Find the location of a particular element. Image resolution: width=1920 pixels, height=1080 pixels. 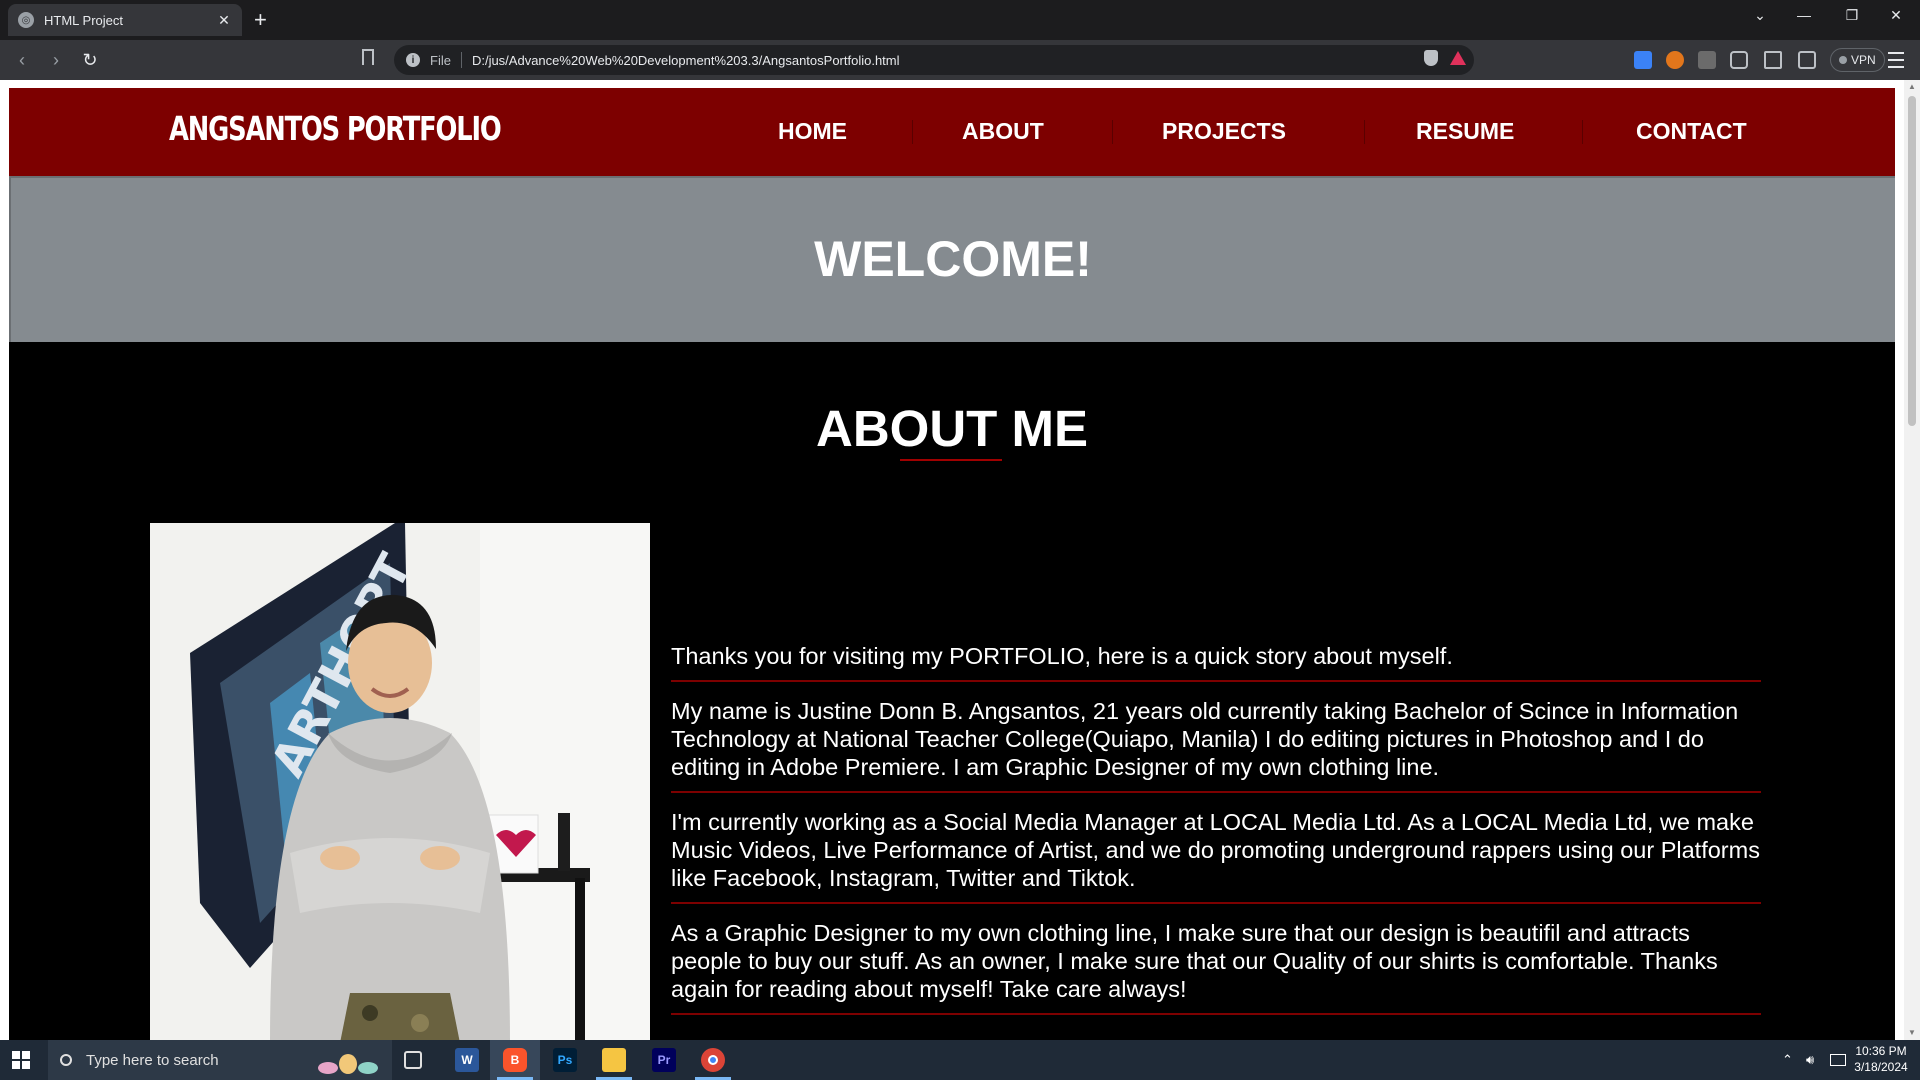

search-icon is located at coordinates (66, 1060).